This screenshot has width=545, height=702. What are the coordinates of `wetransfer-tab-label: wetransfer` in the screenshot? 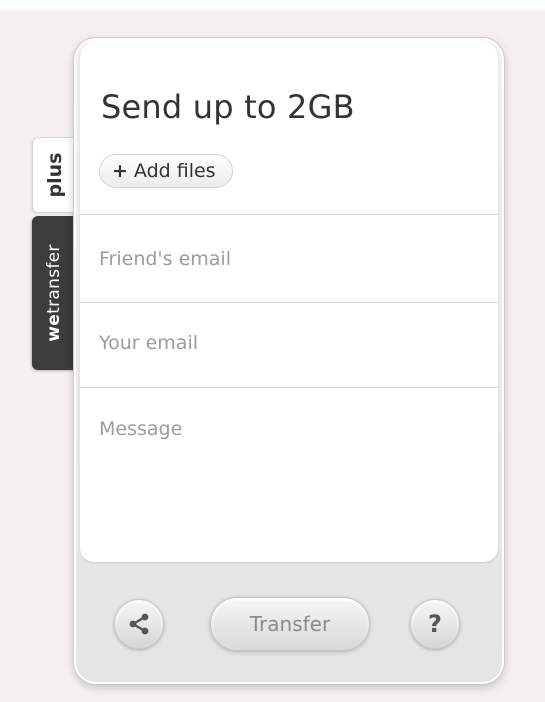 It's located at (54, 292).